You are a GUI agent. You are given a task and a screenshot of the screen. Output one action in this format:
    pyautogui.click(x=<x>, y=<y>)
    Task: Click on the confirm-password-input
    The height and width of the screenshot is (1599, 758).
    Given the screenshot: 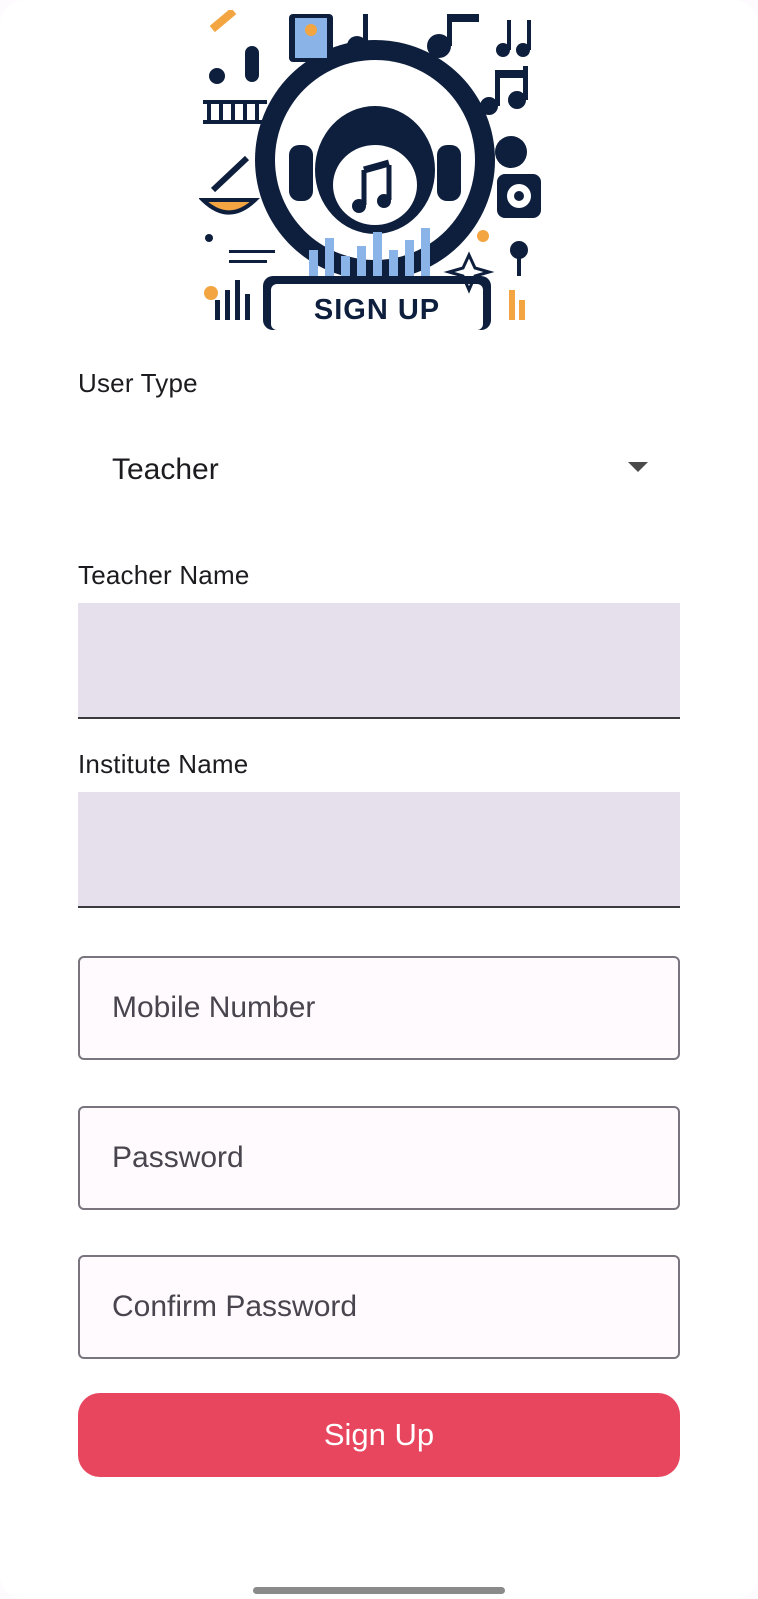 What is the action you would take?
    pyautogui.click(x=379, y=1307)
    